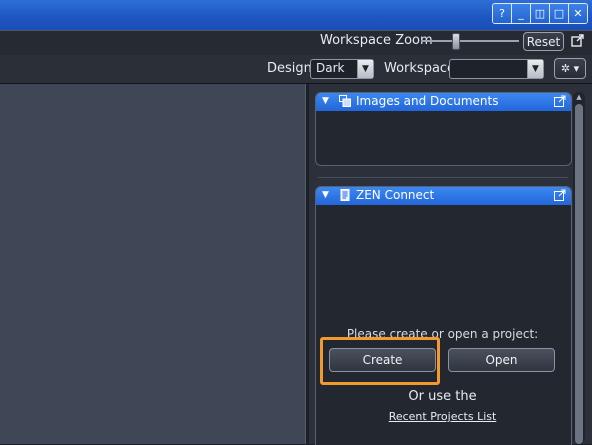 This screenshot has height=445, width=592. Describe the element at coordinates (395, 195) in the screenshot. I see `zen-connect-title: ZEN Connect` at that location.